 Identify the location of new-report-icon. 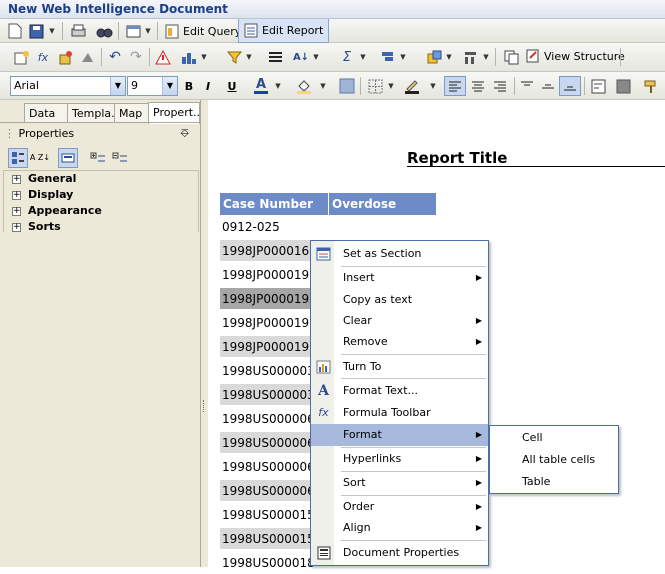
(21, 57).